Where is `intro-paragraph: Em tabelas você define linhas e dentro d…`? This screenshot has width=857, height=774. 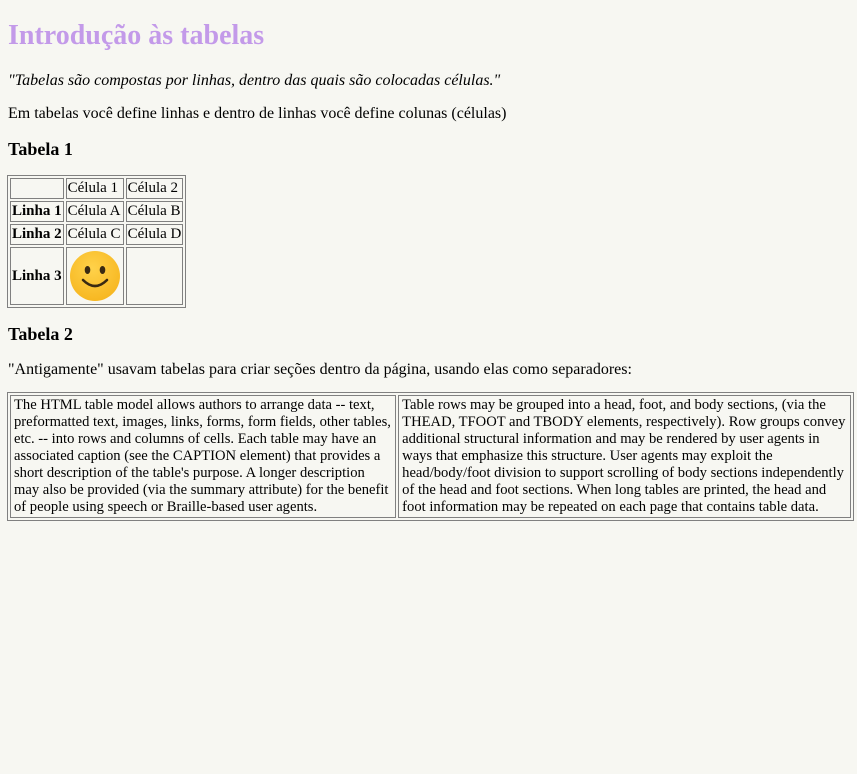 intro-paragraph: Em tabelas você define linhas e dentro d… is located at coordinates (257, 113).